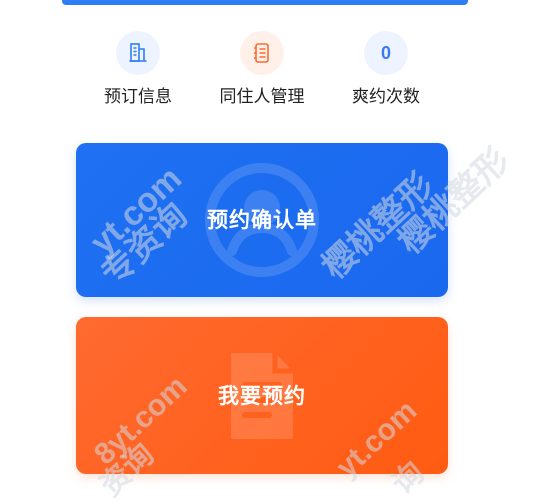 Image resolution: width=539 pixels, height=504 pixels. What do you see at coordinates (386, 97) in the screenshot?
I see `missed-appointments-label: 爽约次数` at bounding box center [386, 97].